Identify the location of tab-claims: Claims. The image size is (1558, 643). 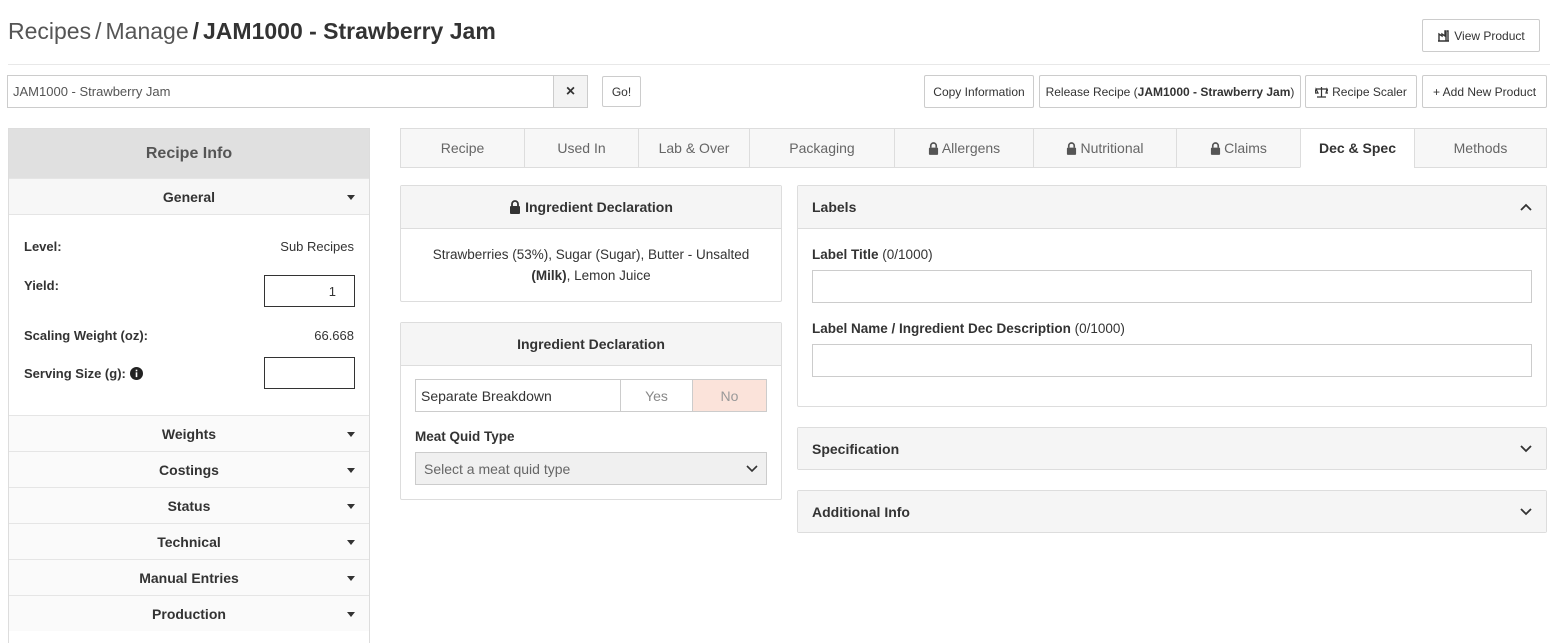
(1238, 148).